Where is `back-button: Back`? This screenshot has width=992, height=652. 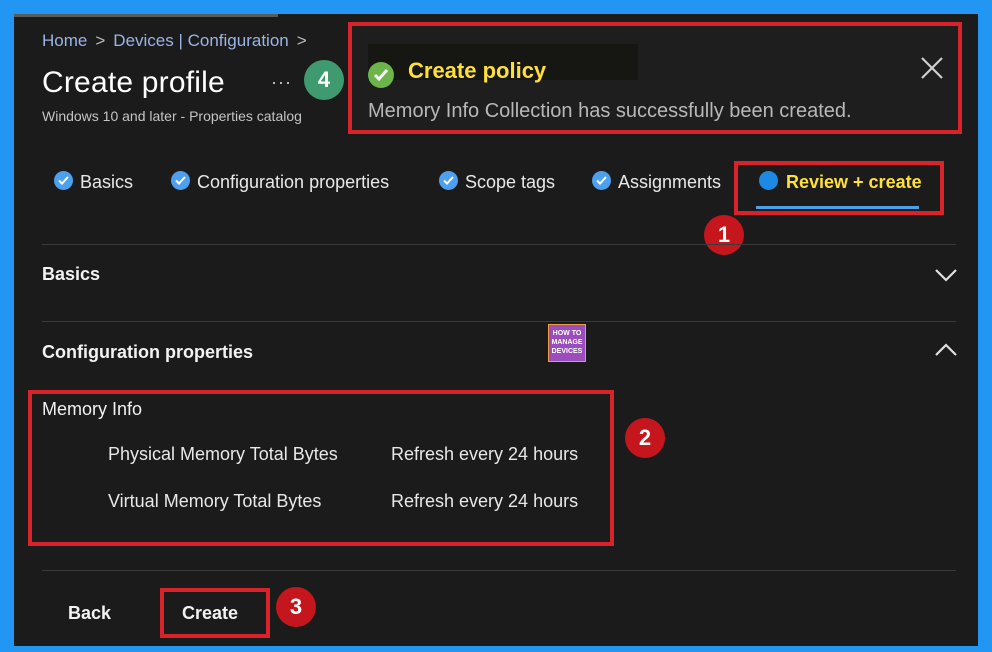 back-button: Back is located at coordinates (89, 613).